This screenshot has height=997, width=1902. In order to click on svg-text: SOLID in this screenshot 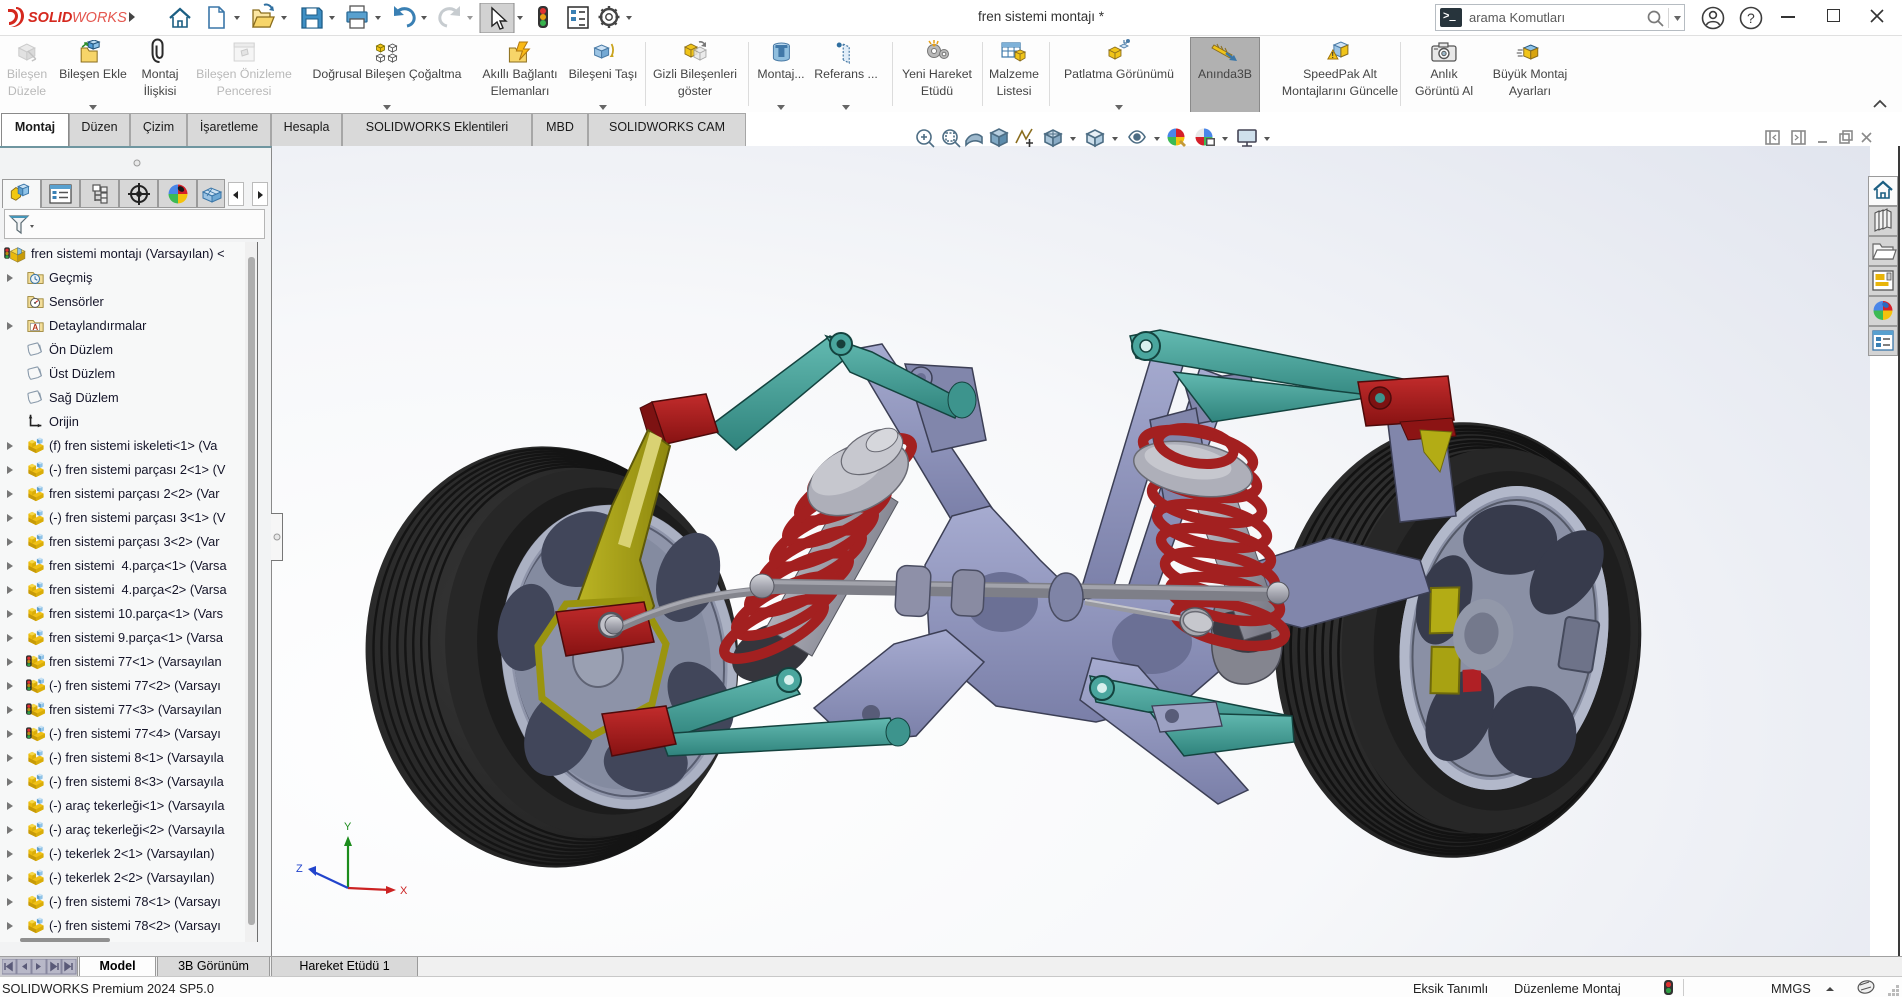, I will do `click(50, 18)`.